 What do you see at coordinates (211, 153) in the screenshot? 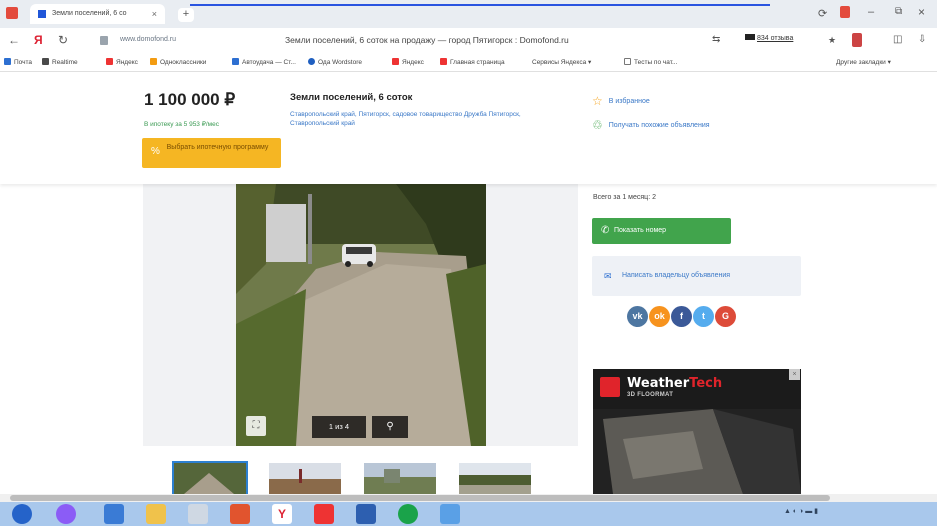
I see `choose-mortgage-button: % Выбрать ипотечную программу` at bounding box center [211, 153].